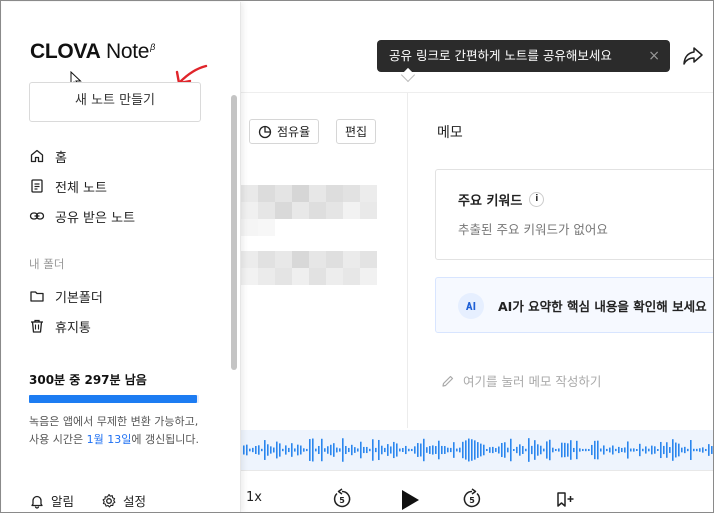  Describe the element at coordinates (521, 380) in the screenshot. I see `memo-input: 여기를 눌러 메모 작성하기` at that location.